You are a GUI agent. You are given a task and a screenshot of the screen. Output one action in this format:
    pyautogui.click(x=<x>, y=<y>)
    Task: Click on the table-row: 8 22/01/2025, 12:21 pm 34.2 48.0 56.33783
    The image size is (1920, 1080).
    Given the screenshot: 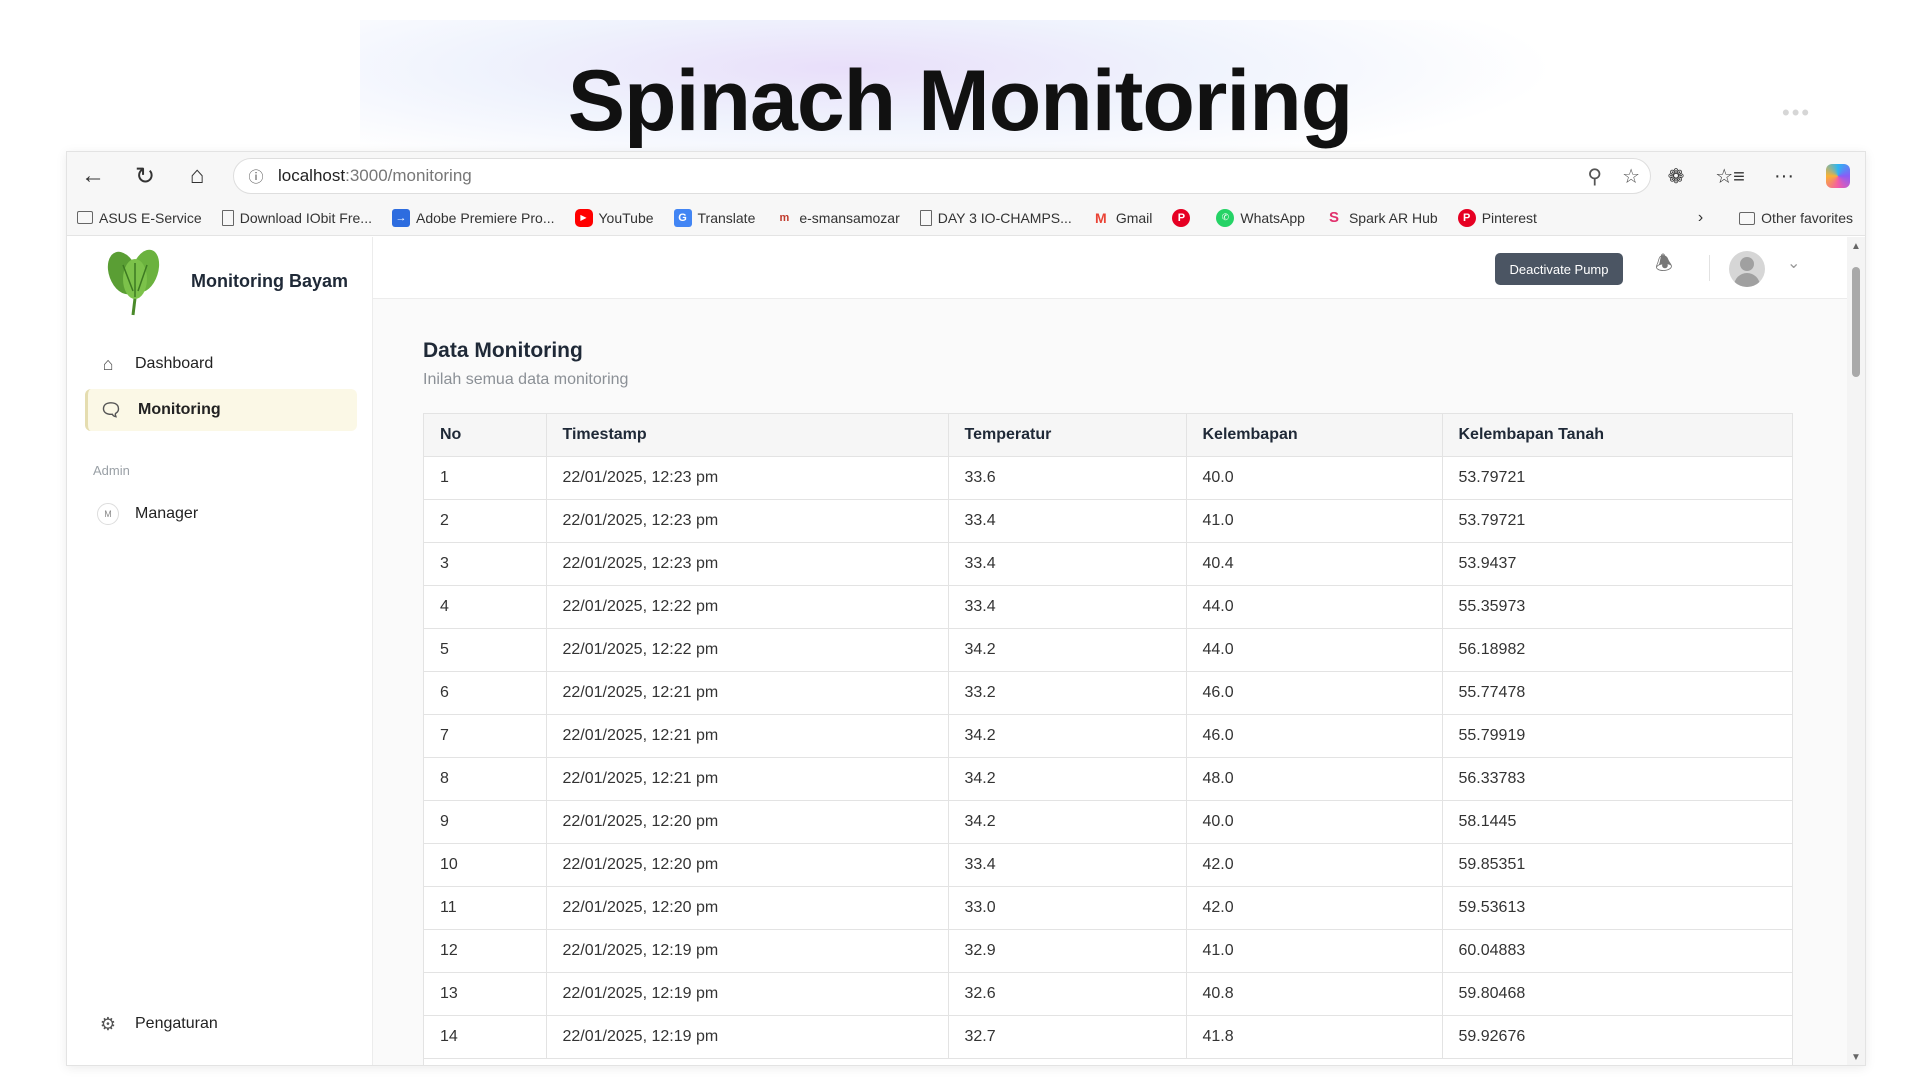 What is the action you would take?
    pyautogui.click(x=1108, y=779)
    